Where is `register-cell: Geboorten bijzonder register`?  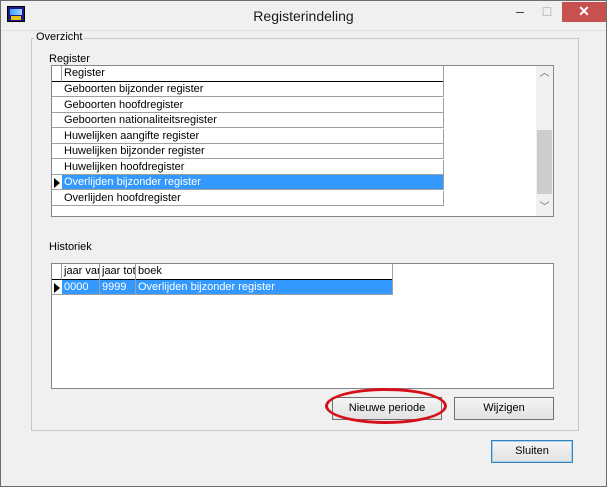
register-cell: Geboorten bijzonder register is located at coordinates (253, 89).